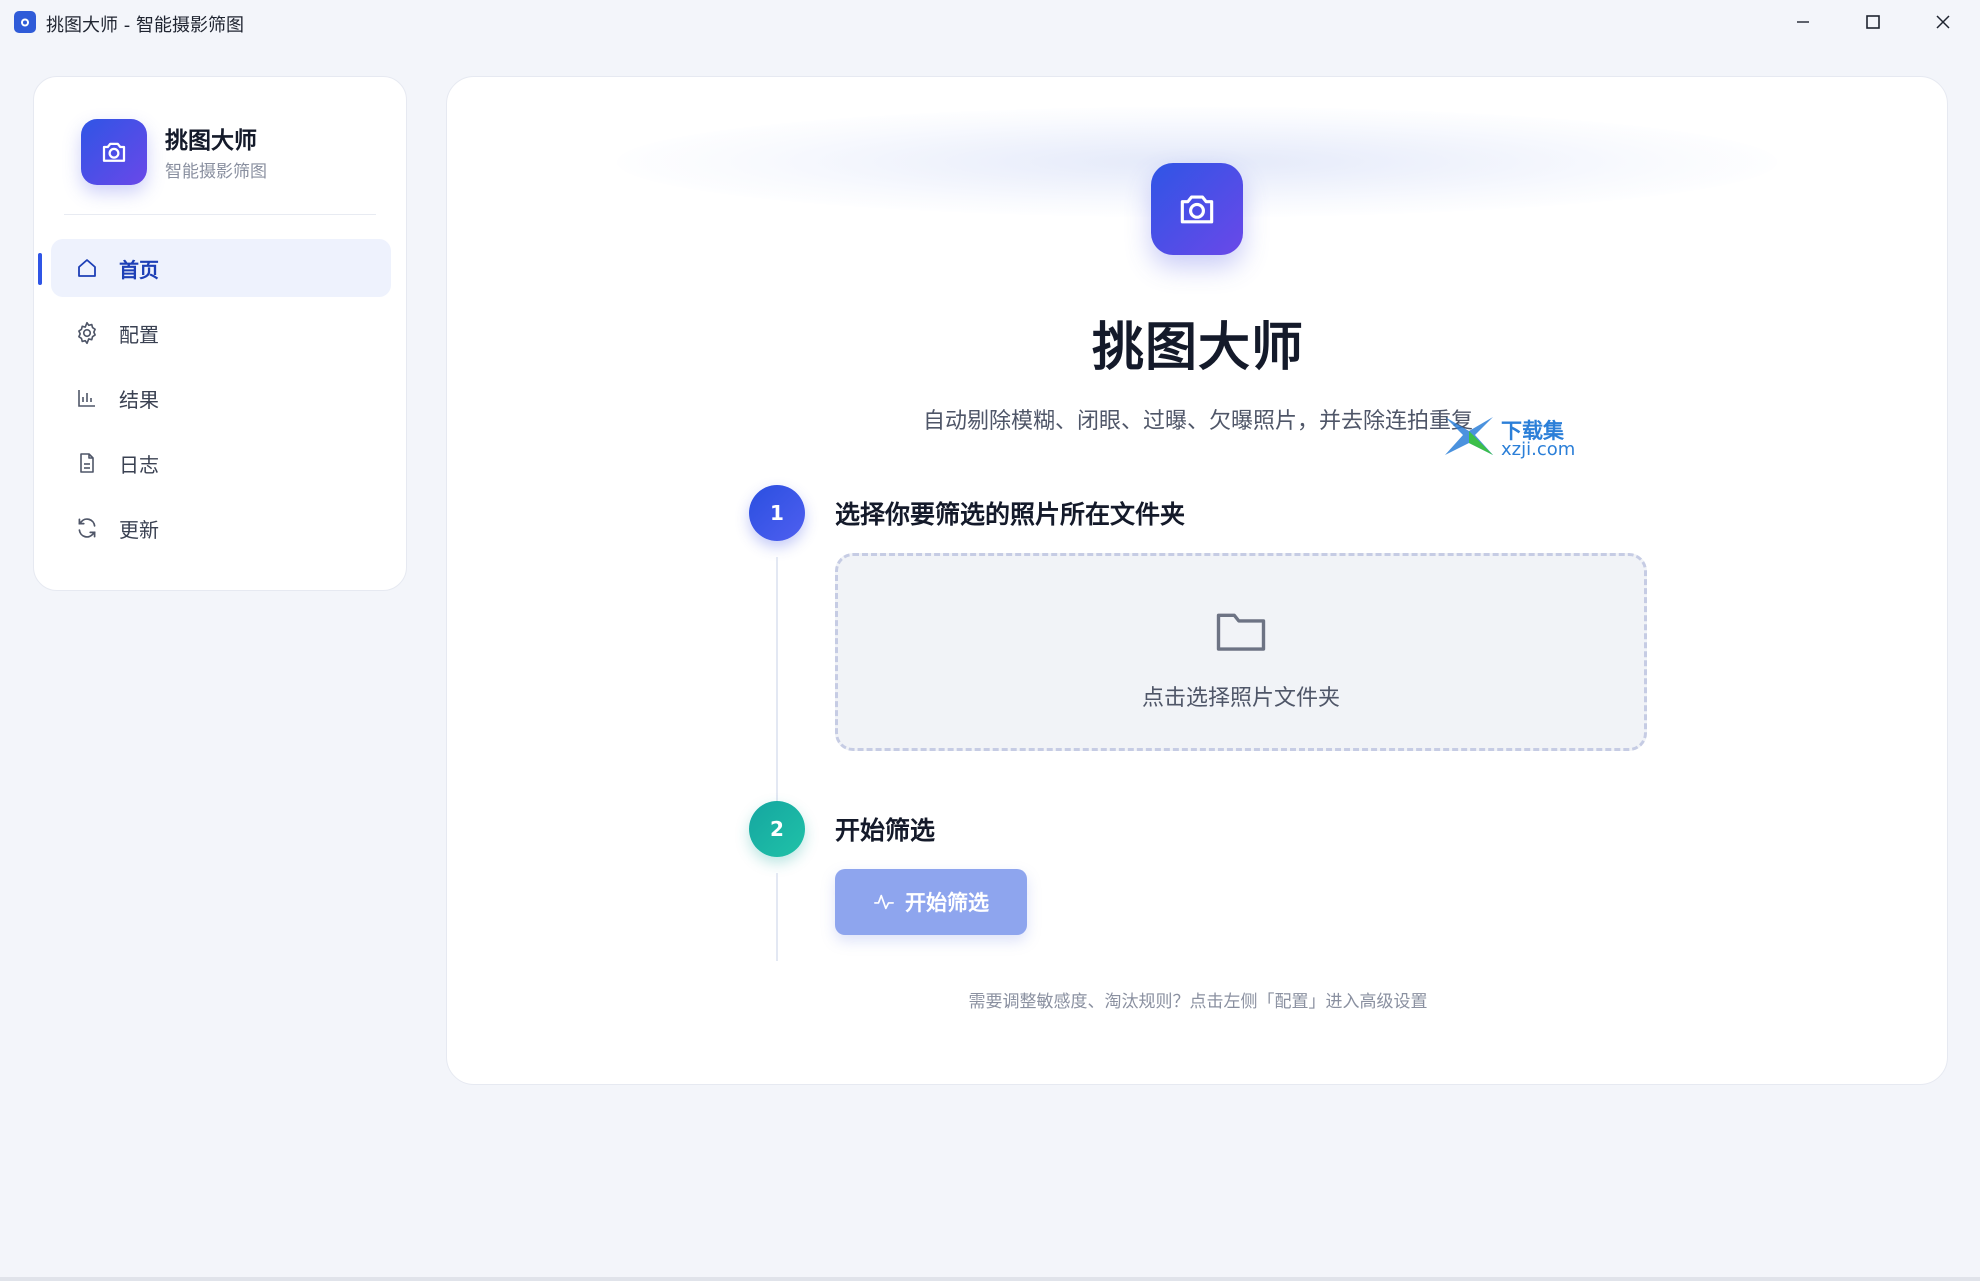  I want to click on close-button, so click(1943, 22).